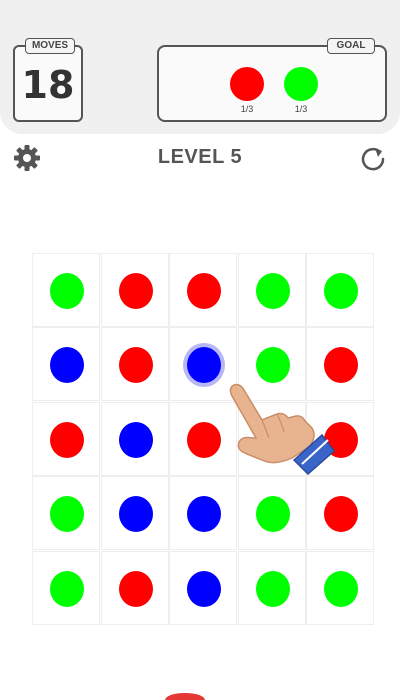  I want to click on moves-counter: MOVES 18, so click(48, 80).